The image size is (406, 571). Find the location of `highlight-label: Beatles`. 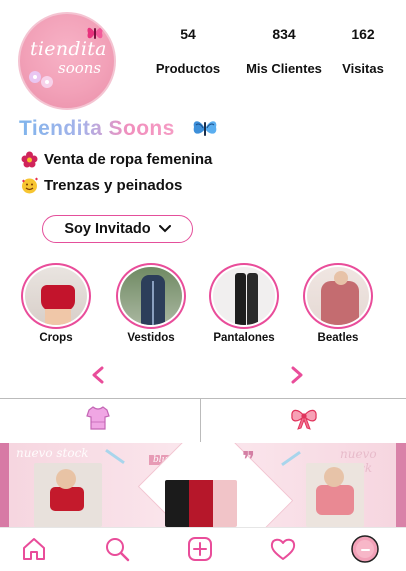

highlight-label: Beatles is located at coordinates (338, 338).